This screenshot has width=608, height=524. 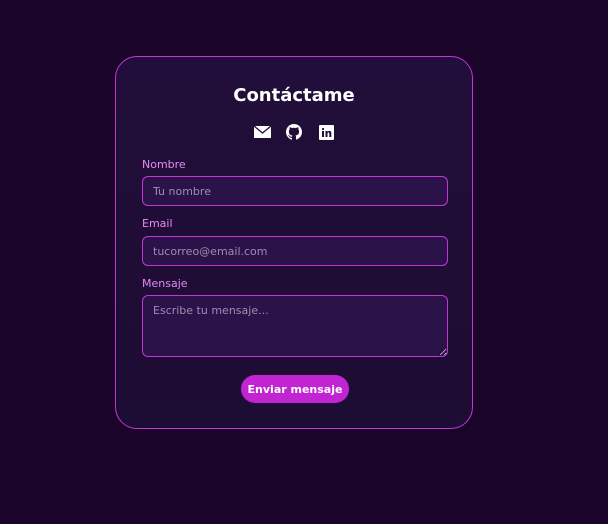 I want to click on email-input, so click(x=295, y=251).